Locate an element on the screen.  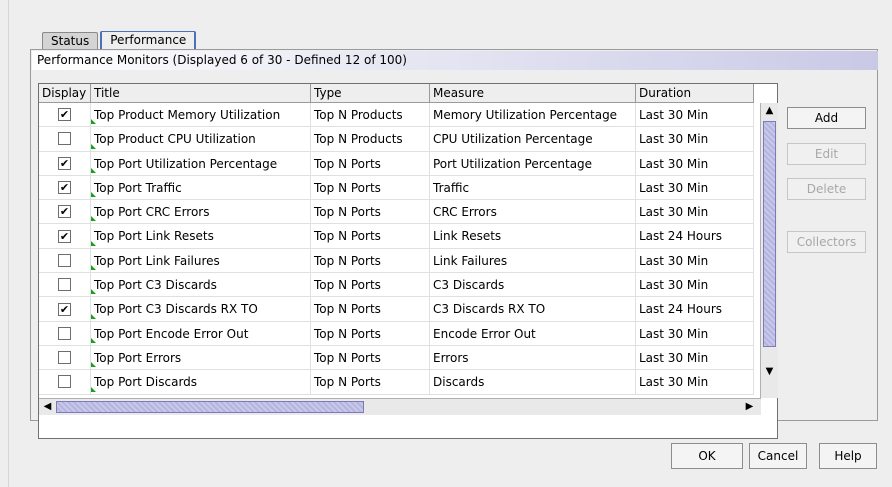
cell-title: Top Port CRC Errors is located at coordinates (201, 212).